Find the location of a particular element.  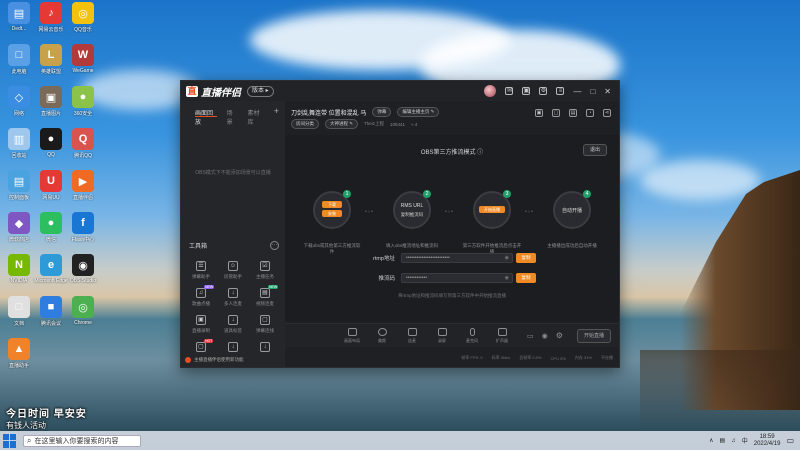

start-live-button: 开始直播 is located at coordinates (593, 335).